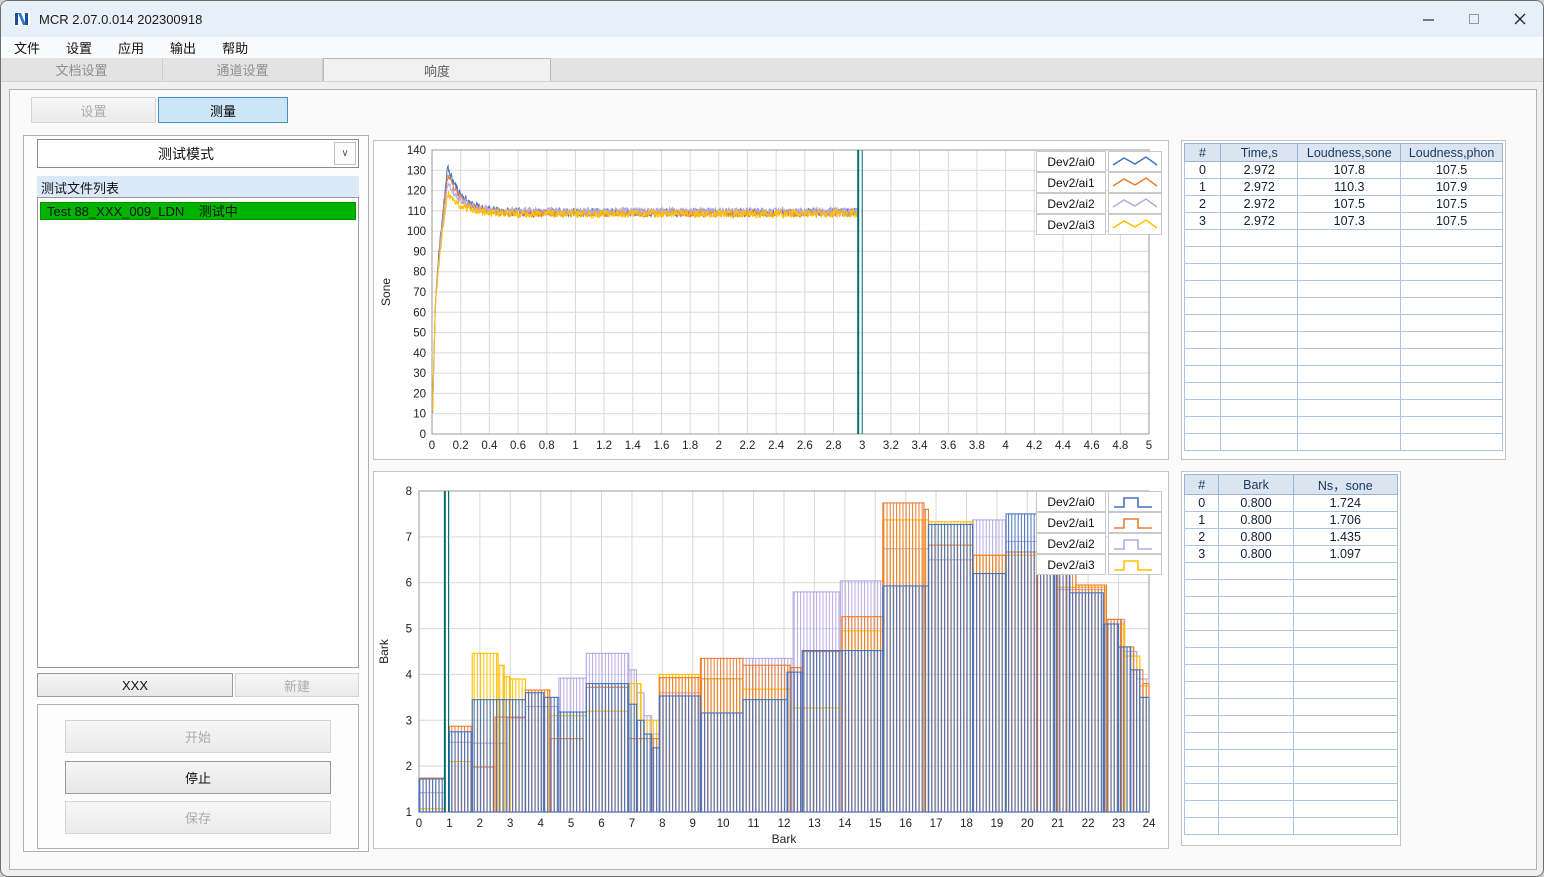 This screenshot has width=1544, height=877. I want to click on measure-subtab-button: 测量, so click(223, 110).